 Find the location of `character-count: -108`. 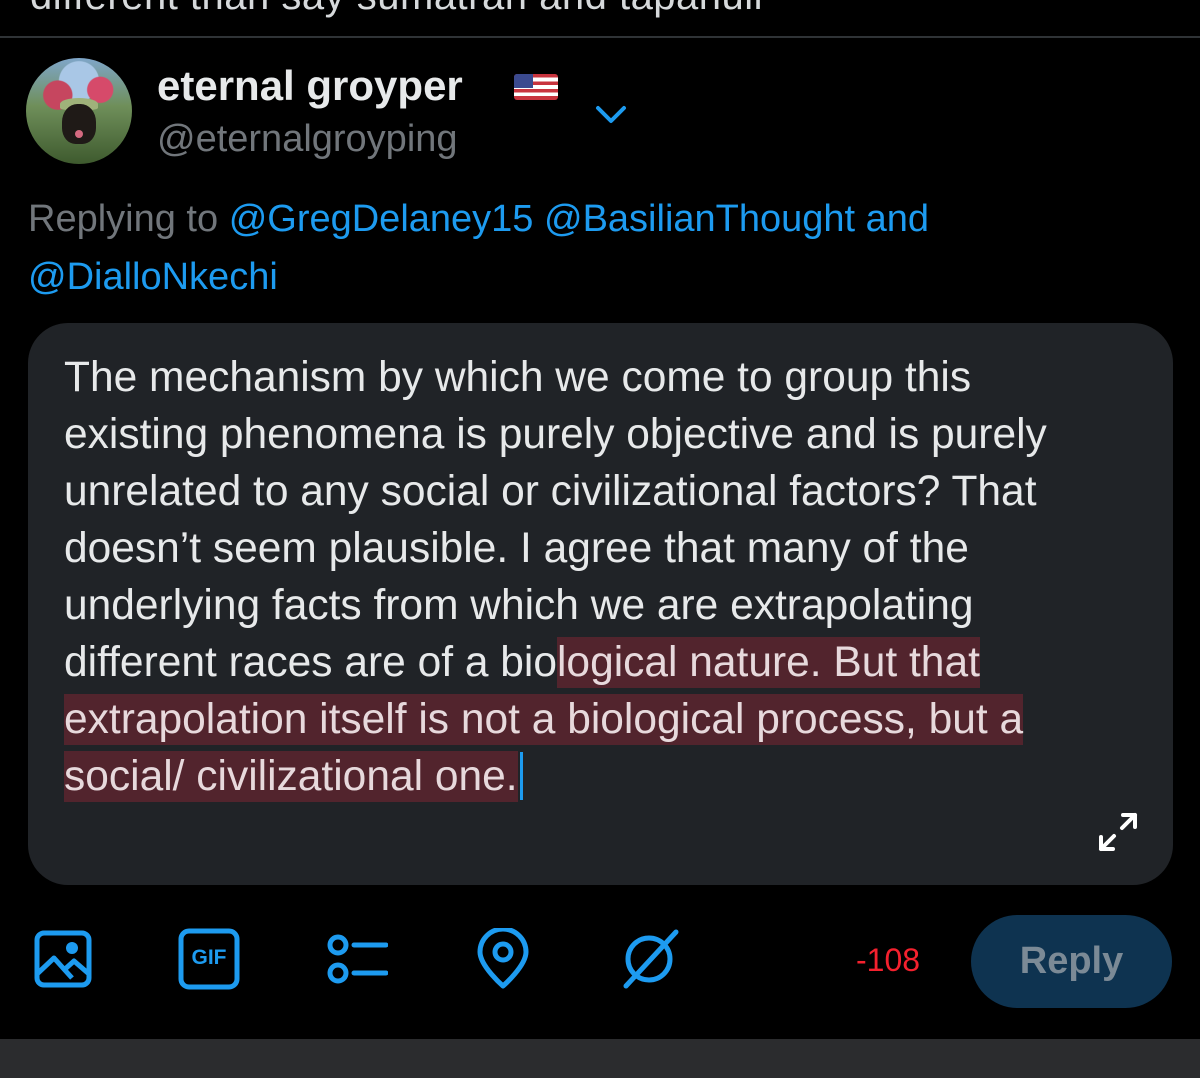

character-count: -108 is located at coordinates (888, 960).